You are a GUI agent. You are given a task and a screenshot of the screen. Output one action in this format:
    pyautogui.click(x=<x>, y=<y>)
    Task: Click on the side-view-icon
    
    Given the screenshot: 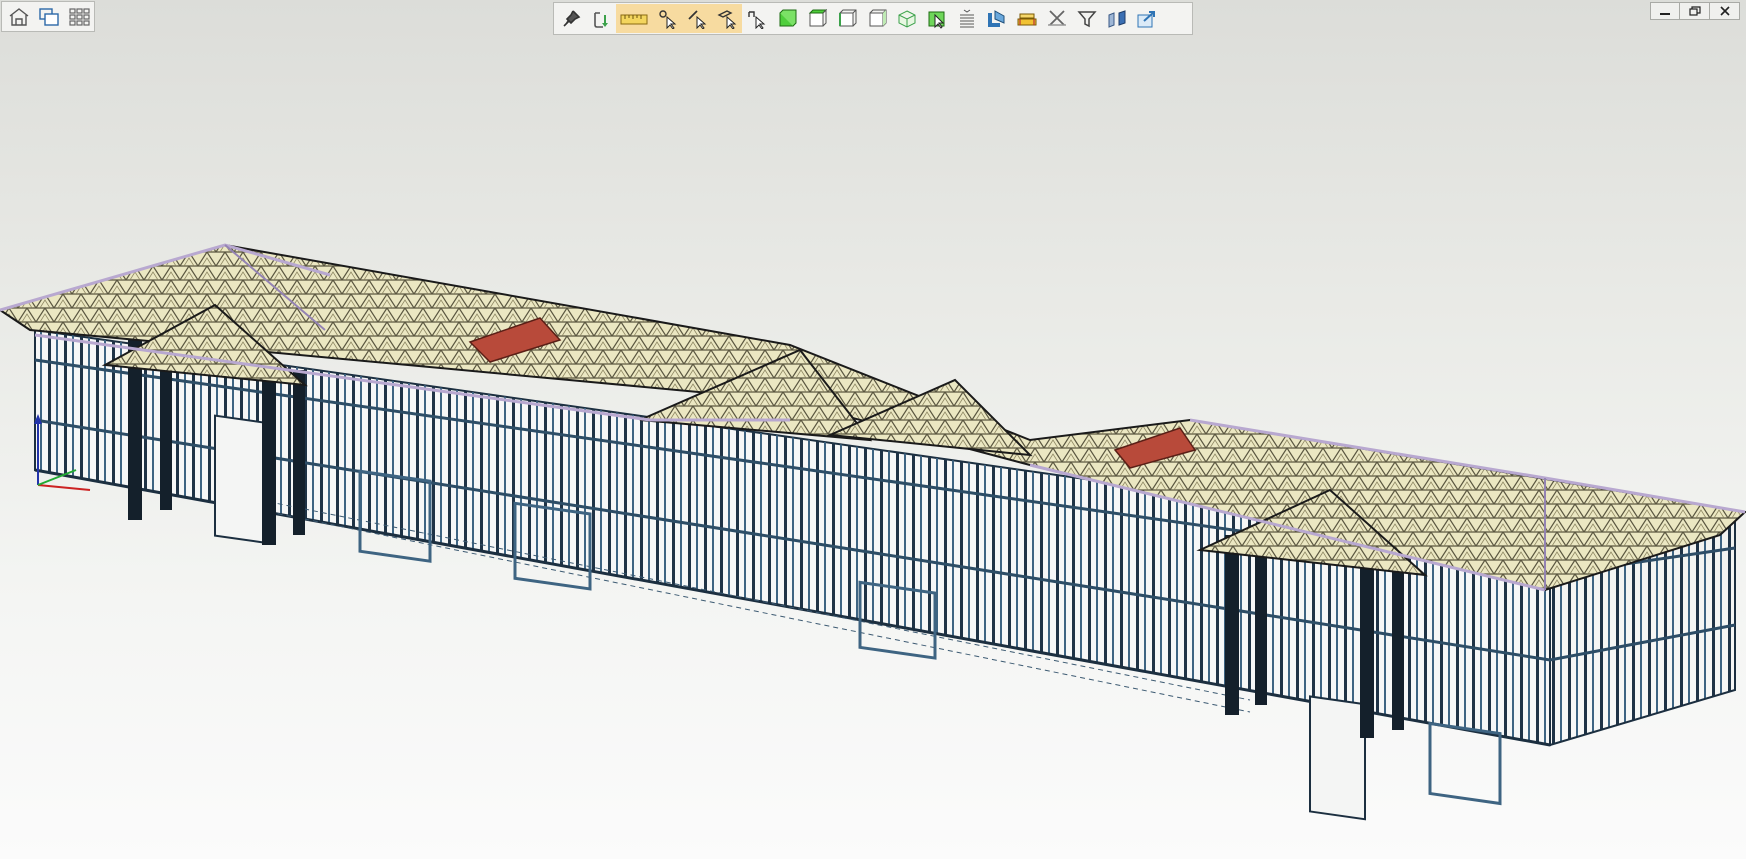 What is the action you would take?
    pyautogui.click(x=847, y=18)
    